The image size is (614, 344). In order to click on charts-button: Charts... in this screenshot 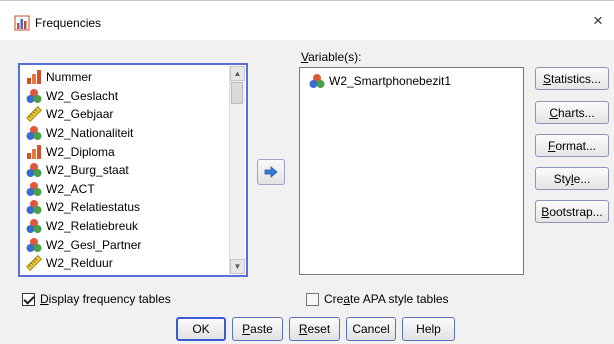, I will do `click(572, 112)`.